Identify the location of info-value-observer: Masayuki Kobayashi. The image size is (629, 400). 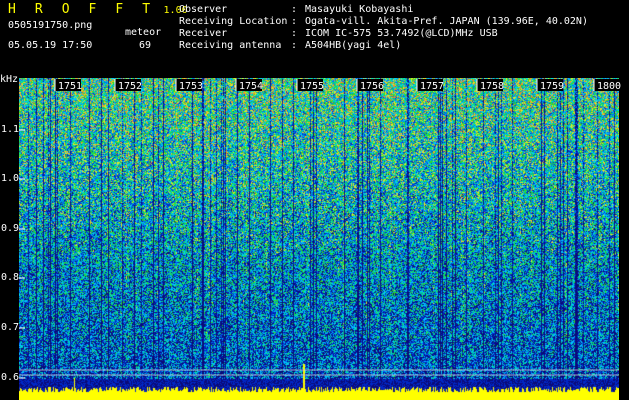
(359, 9).